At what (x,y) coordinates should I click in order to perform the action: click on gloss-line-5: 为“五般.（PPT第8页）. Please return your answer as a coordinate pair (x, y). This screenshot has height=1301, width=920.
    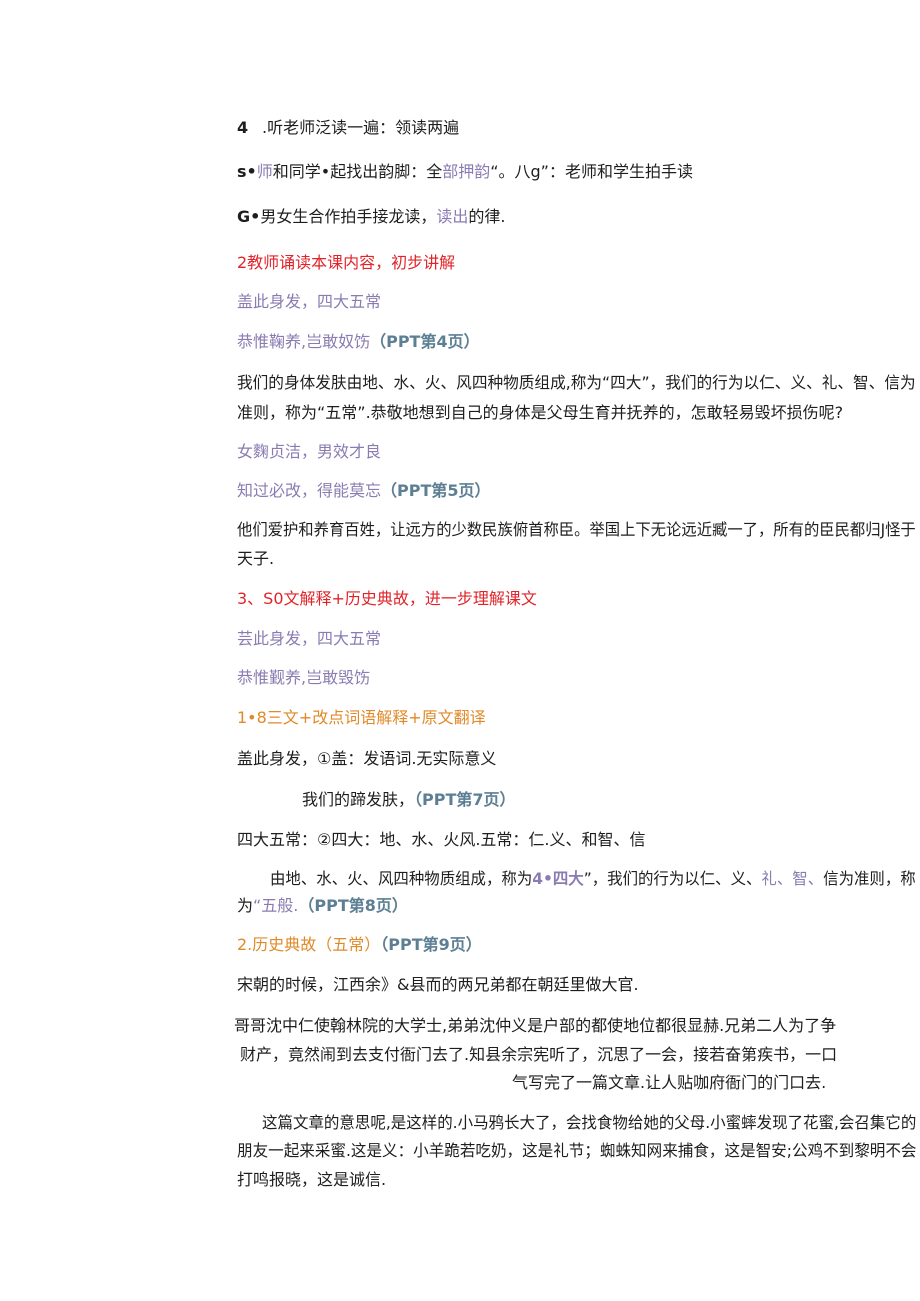
    Looking at the image, I should click on (322, 906).